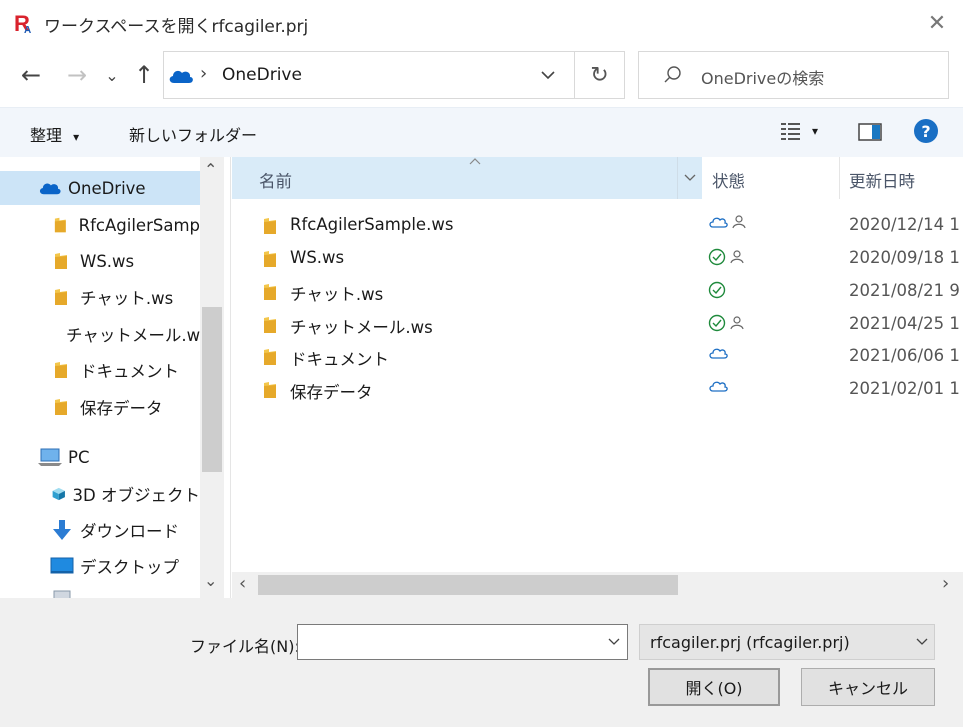 This screenshot has width=963, height=727. What do you see at coordinates (790, 131) in the screenshot?
I see `details-view-icon` at bounding box center [790, 131].